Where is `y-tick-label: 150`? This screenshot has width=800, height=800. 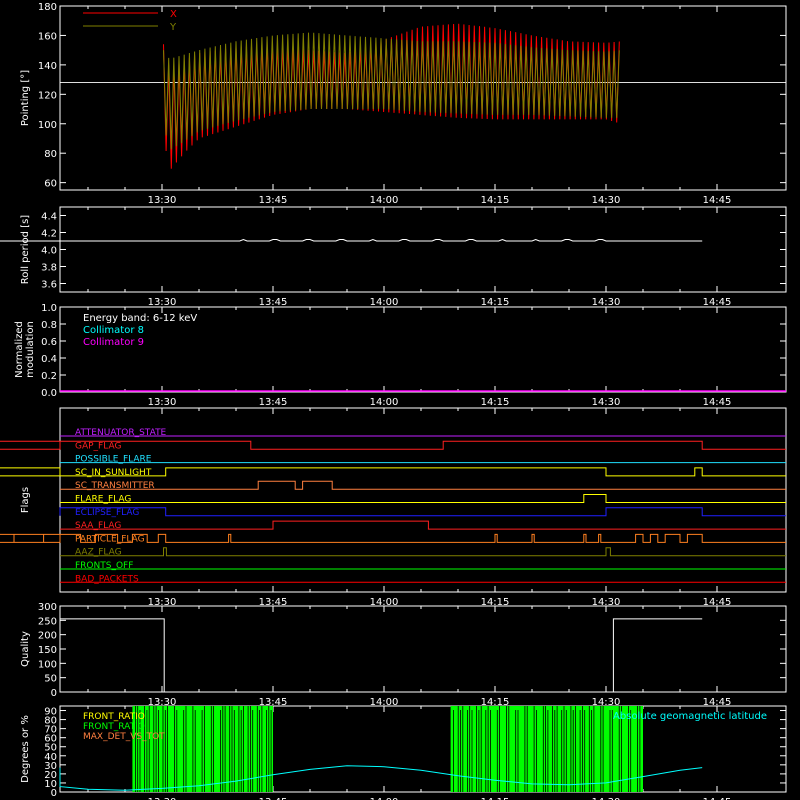 y-tick-label: 150 is located at coordinates (47, 650).